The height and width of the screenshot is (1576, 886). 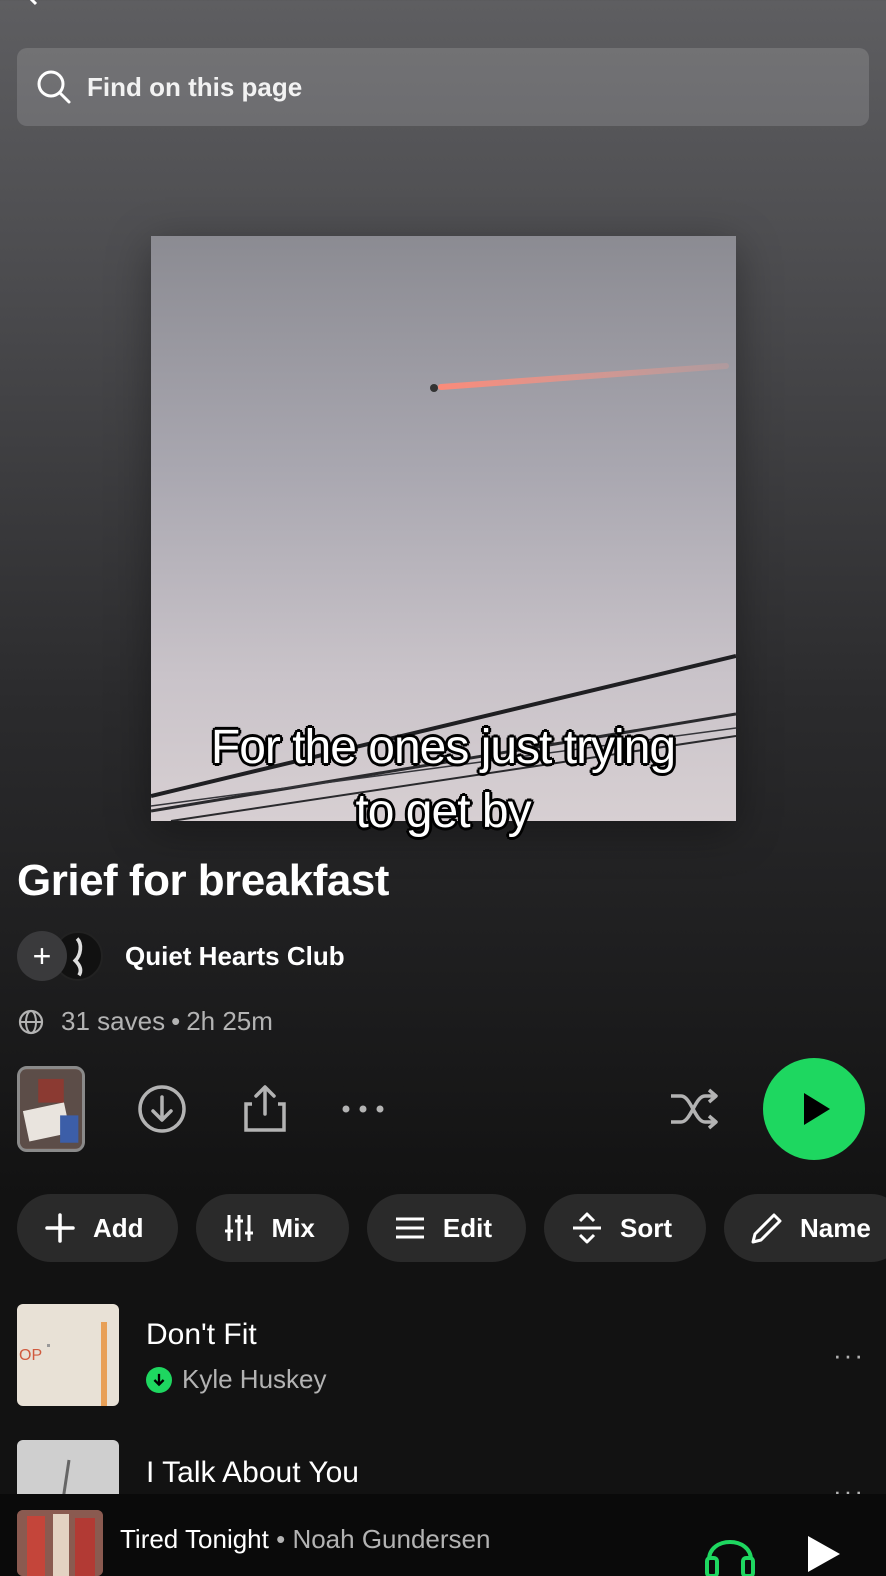 What do you see at coordinates (766, 1228) in the screenshot?
I see `pencil-icon` at bounding box center [766, 1228].